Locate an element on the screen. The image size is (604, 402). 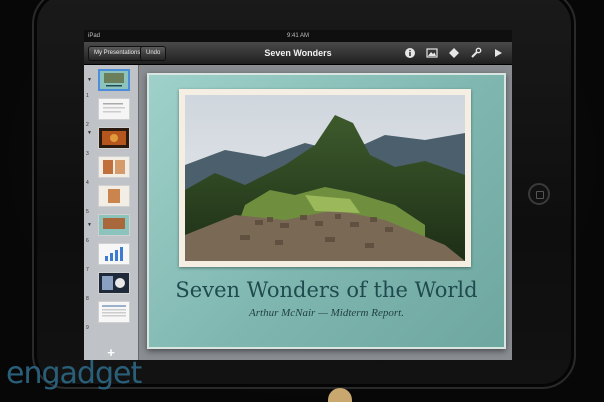
my-presentations-button: My Presentations is located at coordinates (117, 53).